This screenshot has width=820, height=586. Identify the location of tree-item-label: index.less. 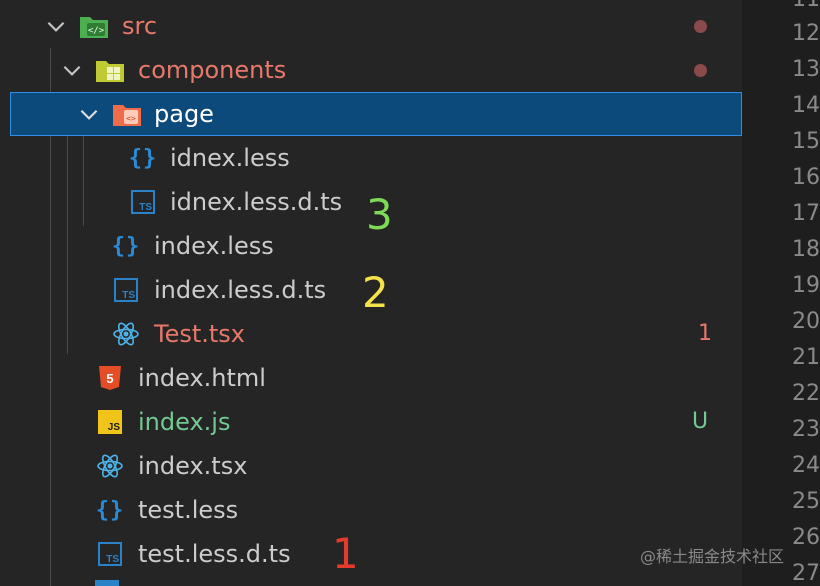
(214, 246).